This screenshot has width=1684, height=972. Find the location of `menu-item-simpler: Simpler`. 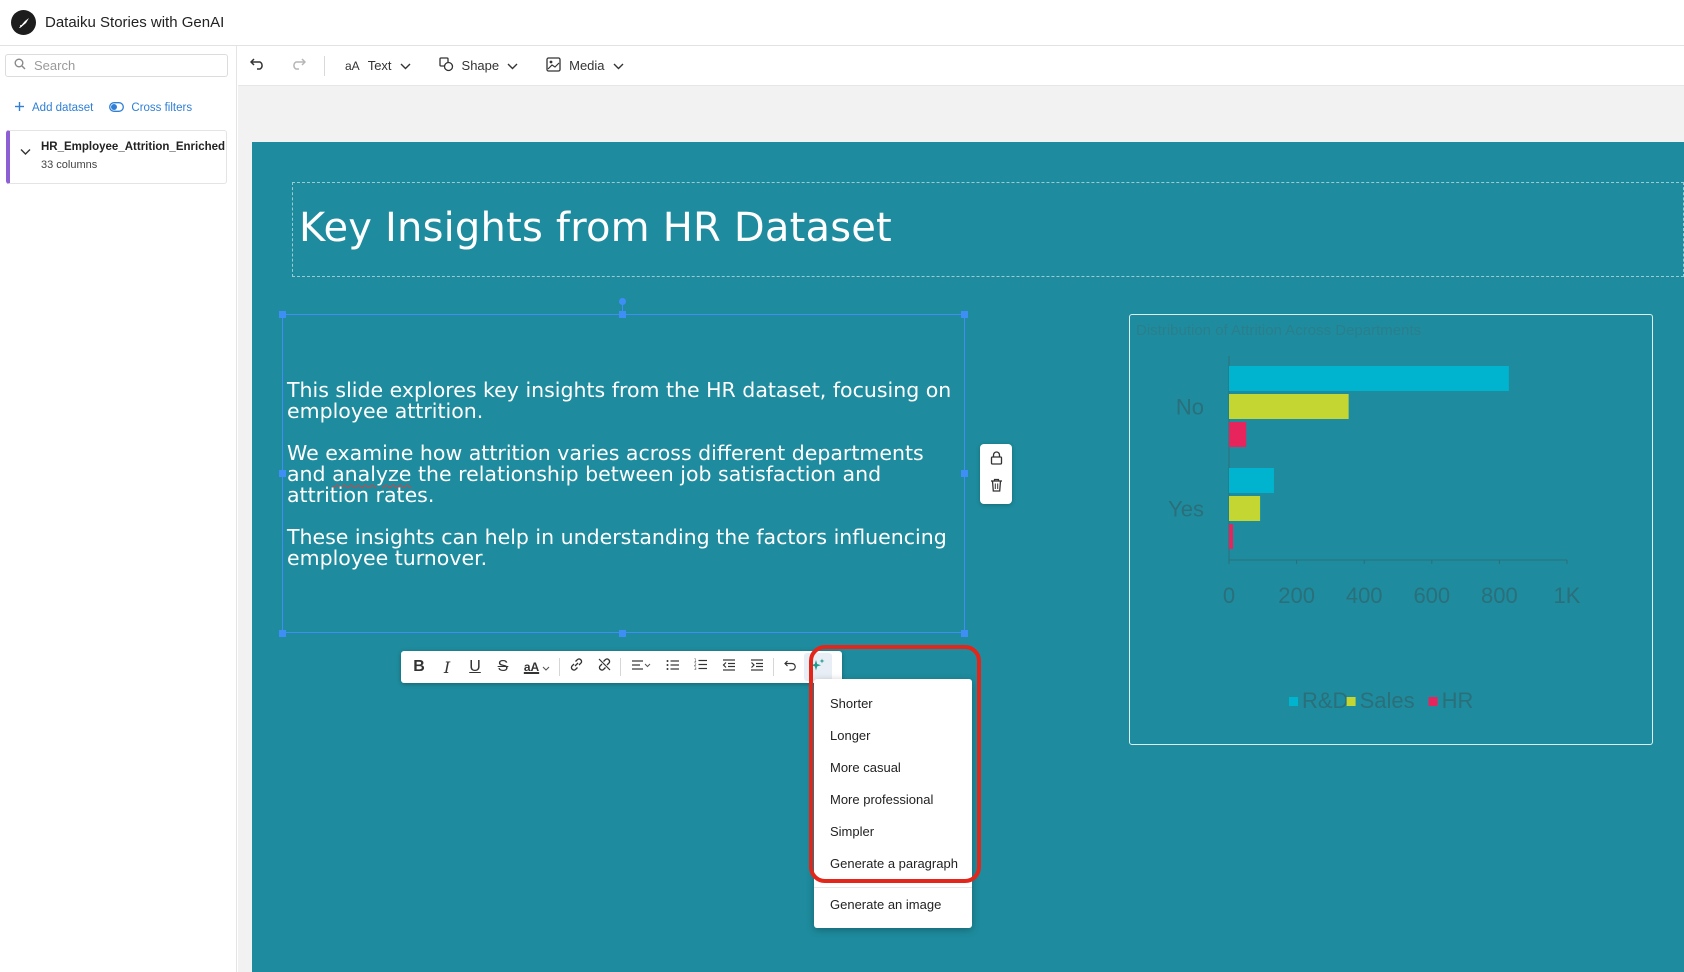

menu-item-simpler: Simpler is located at coordinates (852, 831).